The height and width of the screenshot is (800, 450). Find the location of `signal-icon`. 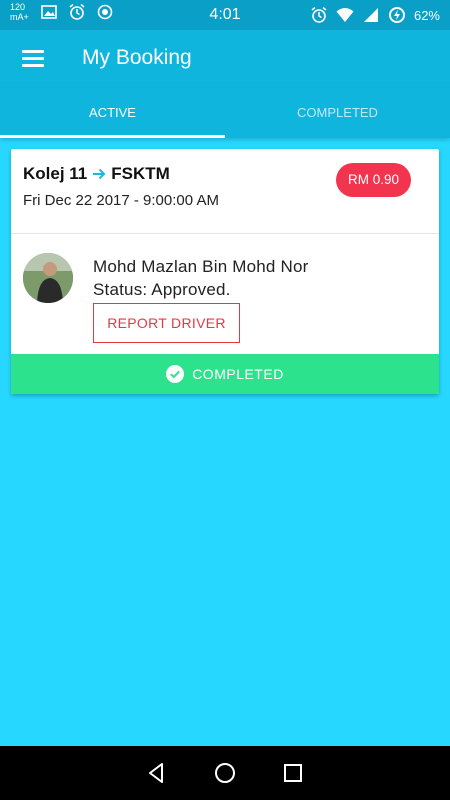

signal-icon is located at coordinates (371, 15).